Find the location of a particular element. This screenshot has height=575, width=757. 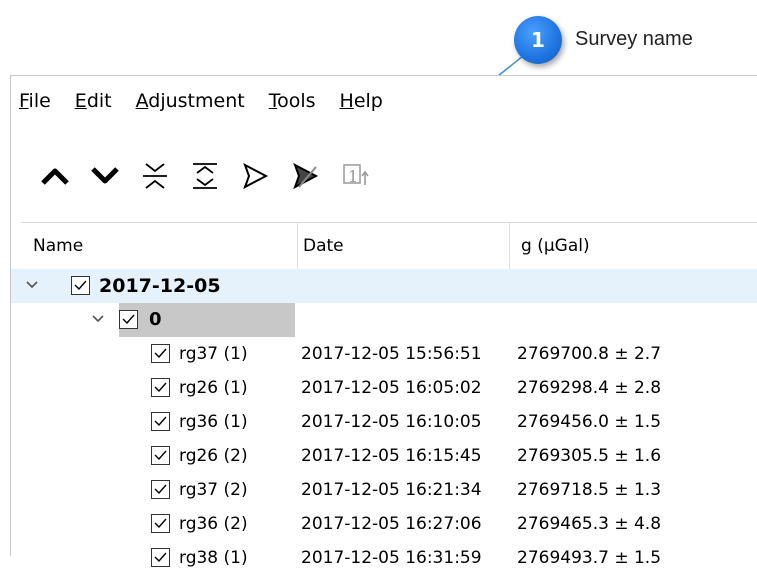

station-g: 2769700.8 ± 2.7 is located at coordinates (589, 354).